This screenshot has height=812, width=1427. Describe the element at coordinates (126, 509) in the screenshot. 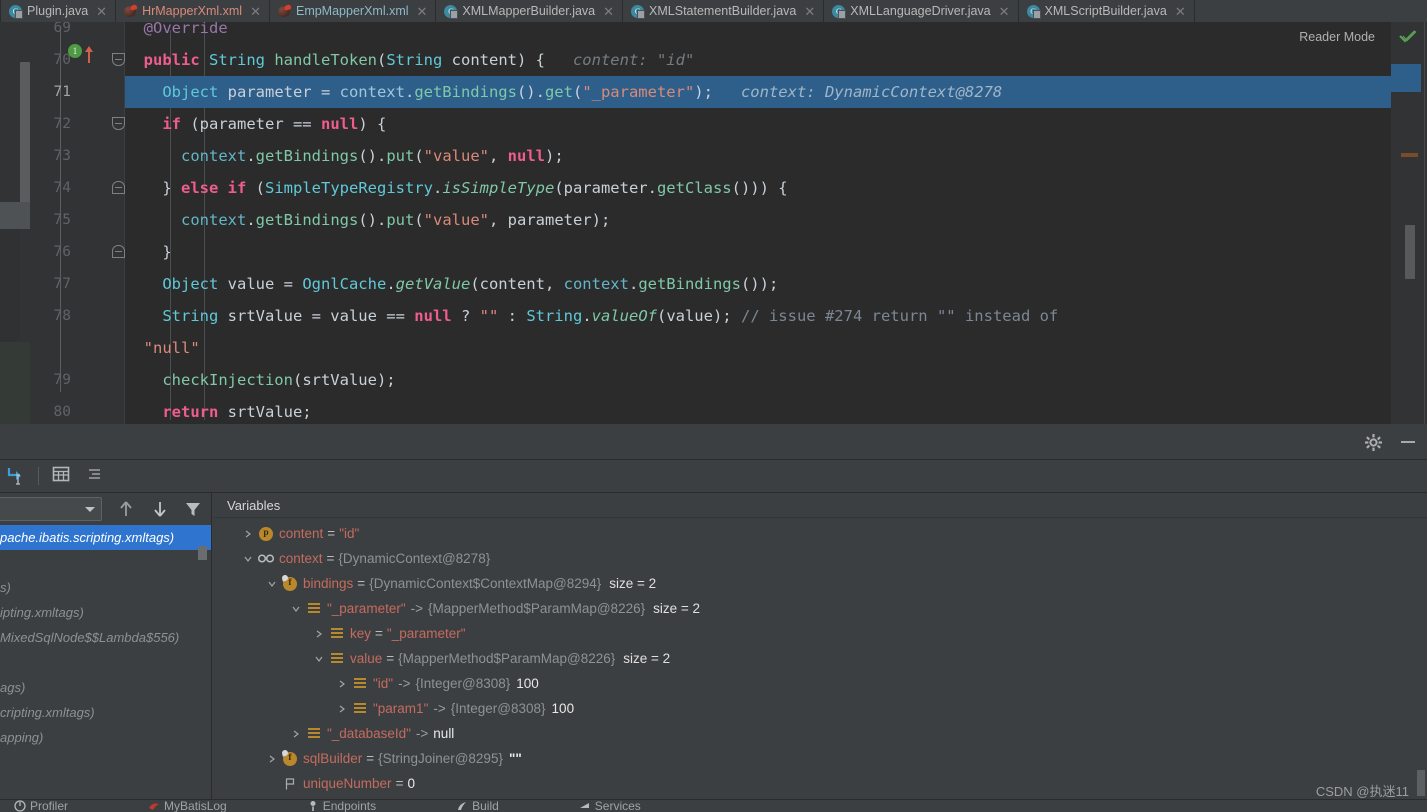

I see `step-up-icon` at that location.